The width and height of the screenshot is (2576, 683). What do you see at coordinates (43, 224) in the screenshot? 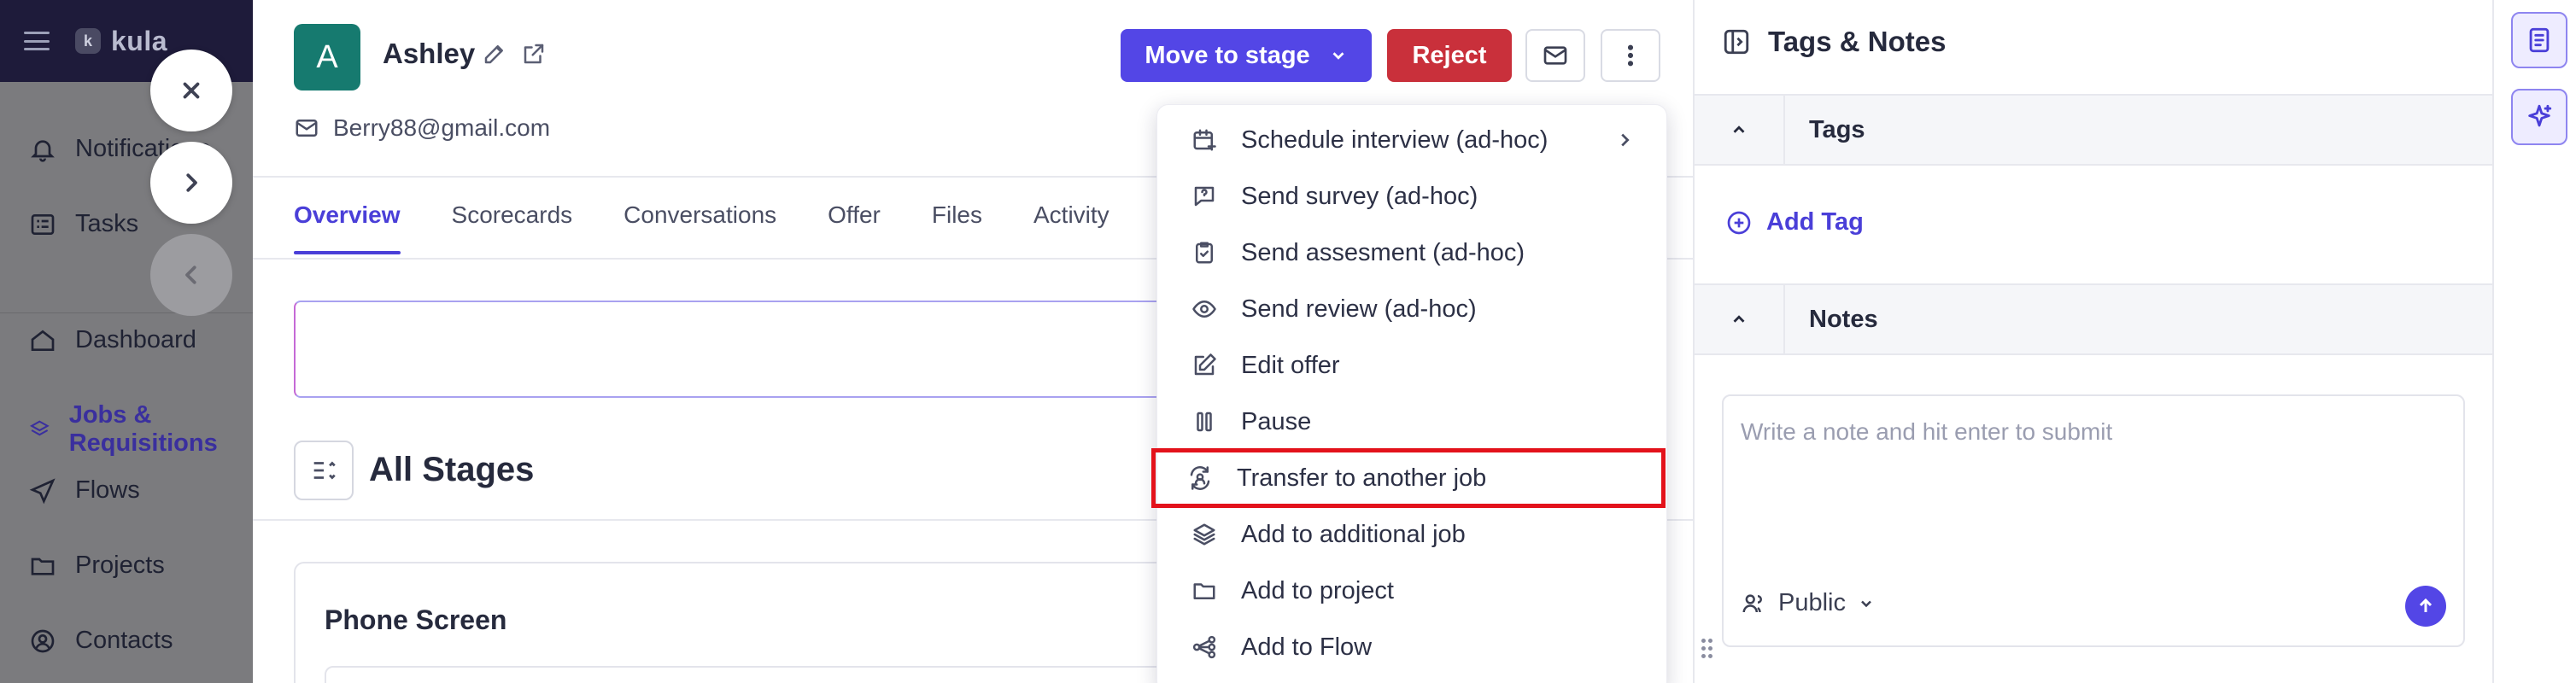
I see `tasks-icon` at bounding box center [43, 224].